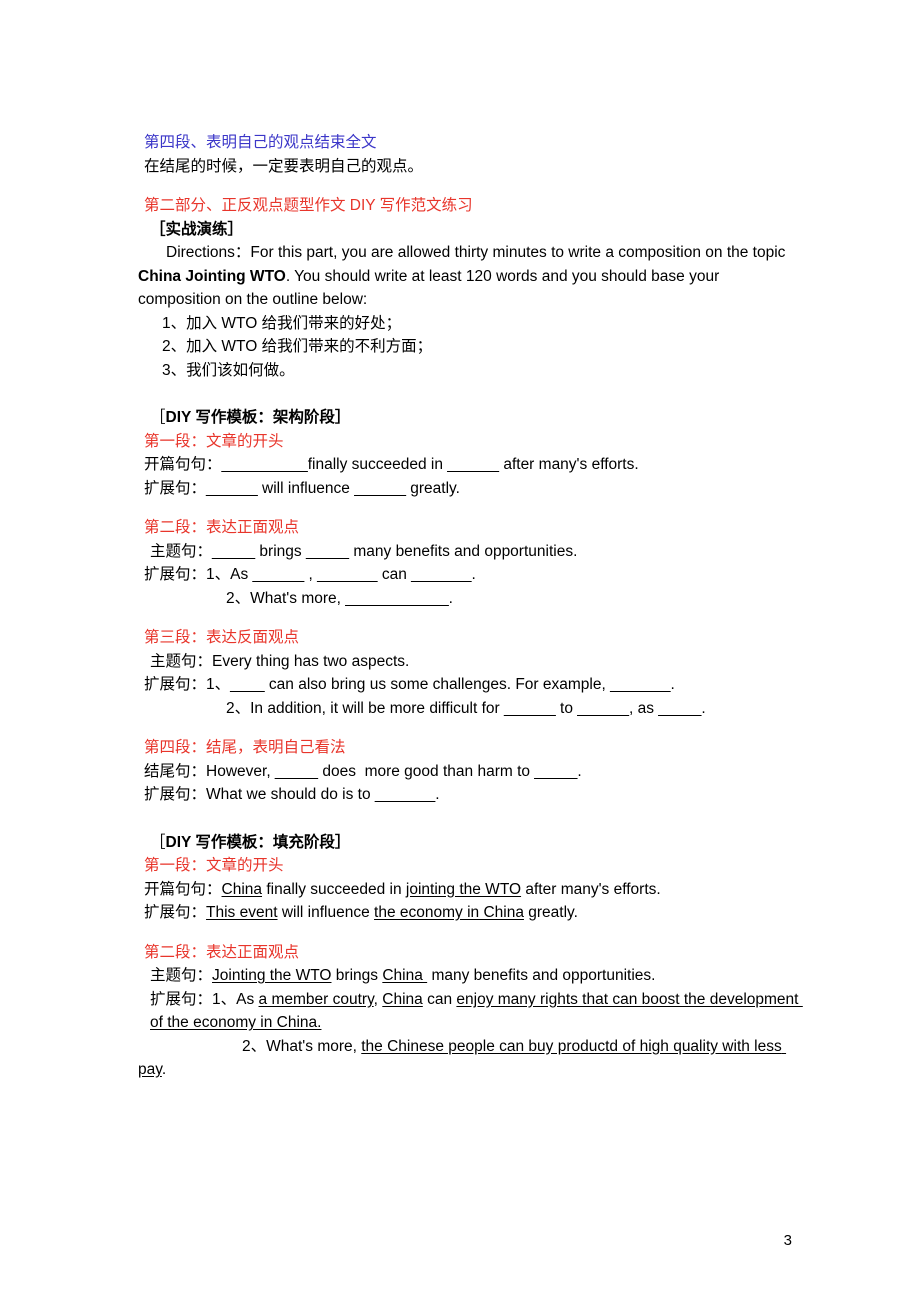 The image size is (920, 1302). I want to click on static-text: greatly., so click(550, 912).